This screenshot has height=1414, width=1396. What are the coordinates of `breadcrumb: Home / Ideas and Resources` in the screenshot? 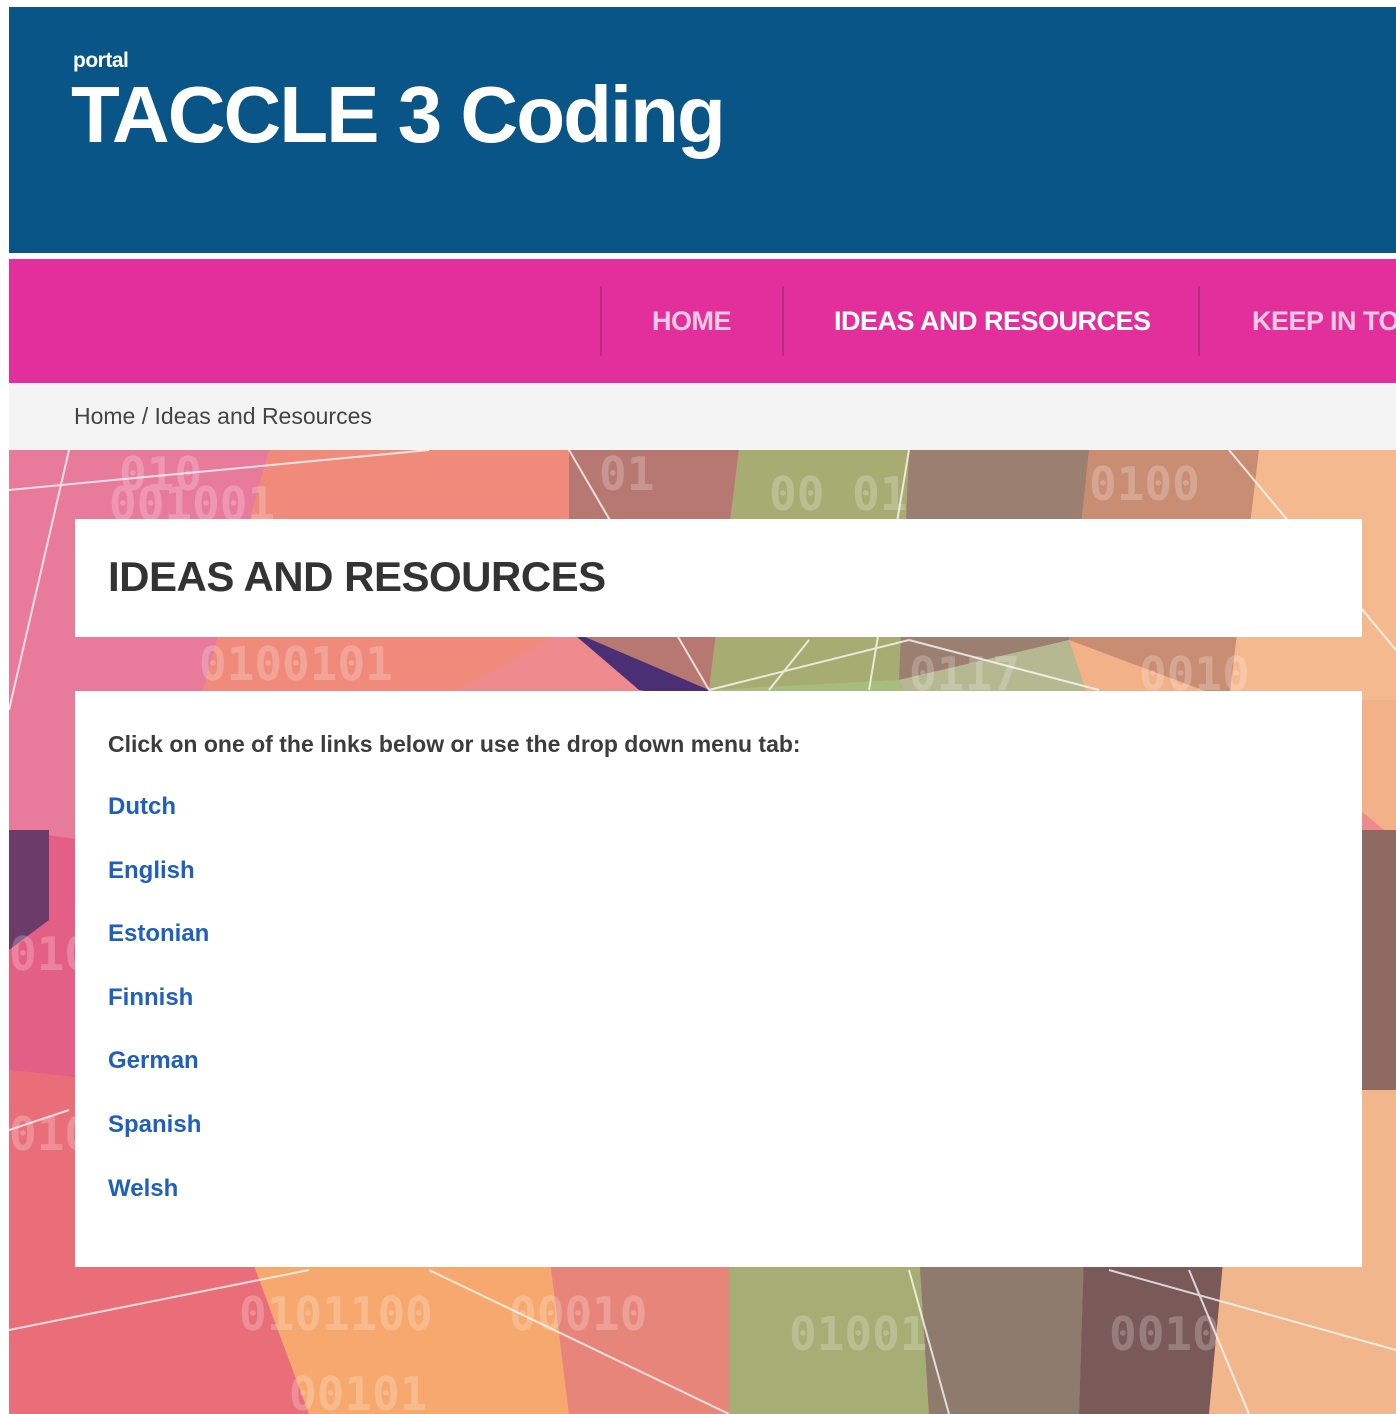 It's located at (223, 416).